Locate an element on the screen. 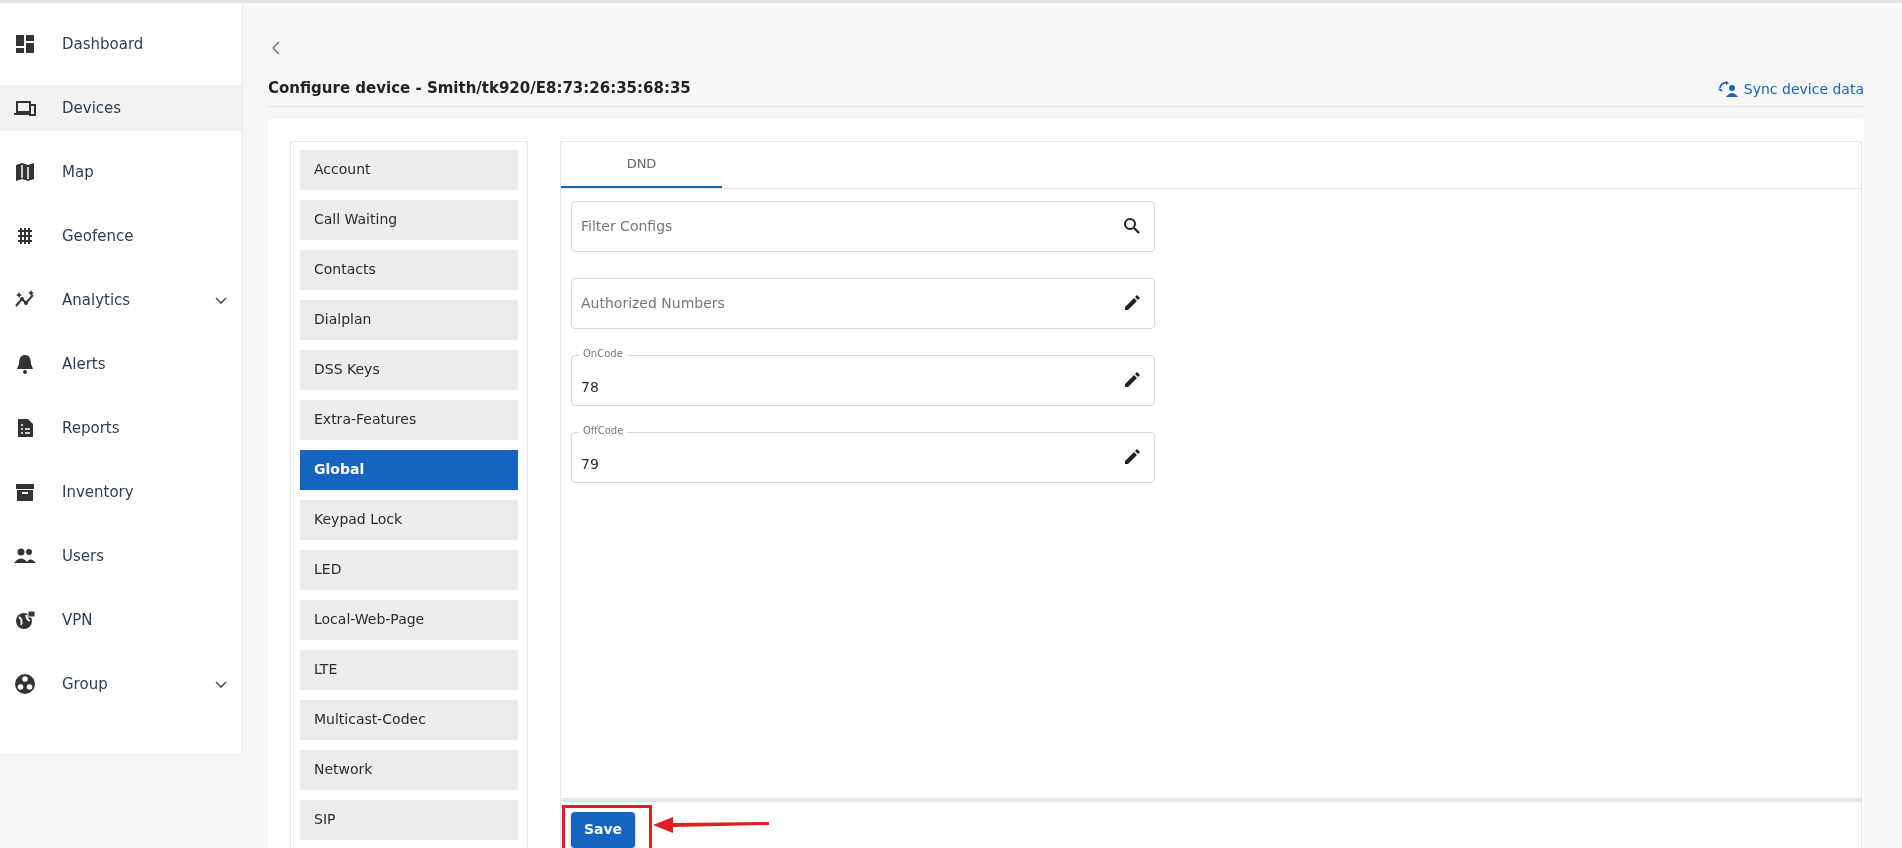 The image size is (1902, 848). sidebar-item: Group is located at coordinates (121, 684).